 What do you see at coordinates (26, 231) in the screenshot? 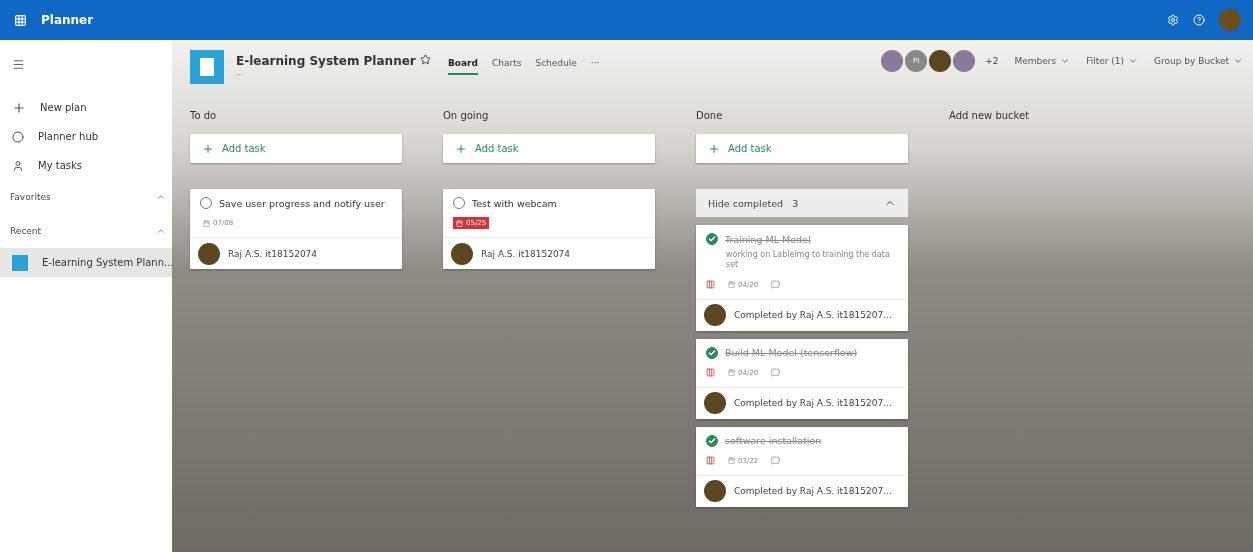
I see `section-title: Recent` at bounding box center [26, 231].